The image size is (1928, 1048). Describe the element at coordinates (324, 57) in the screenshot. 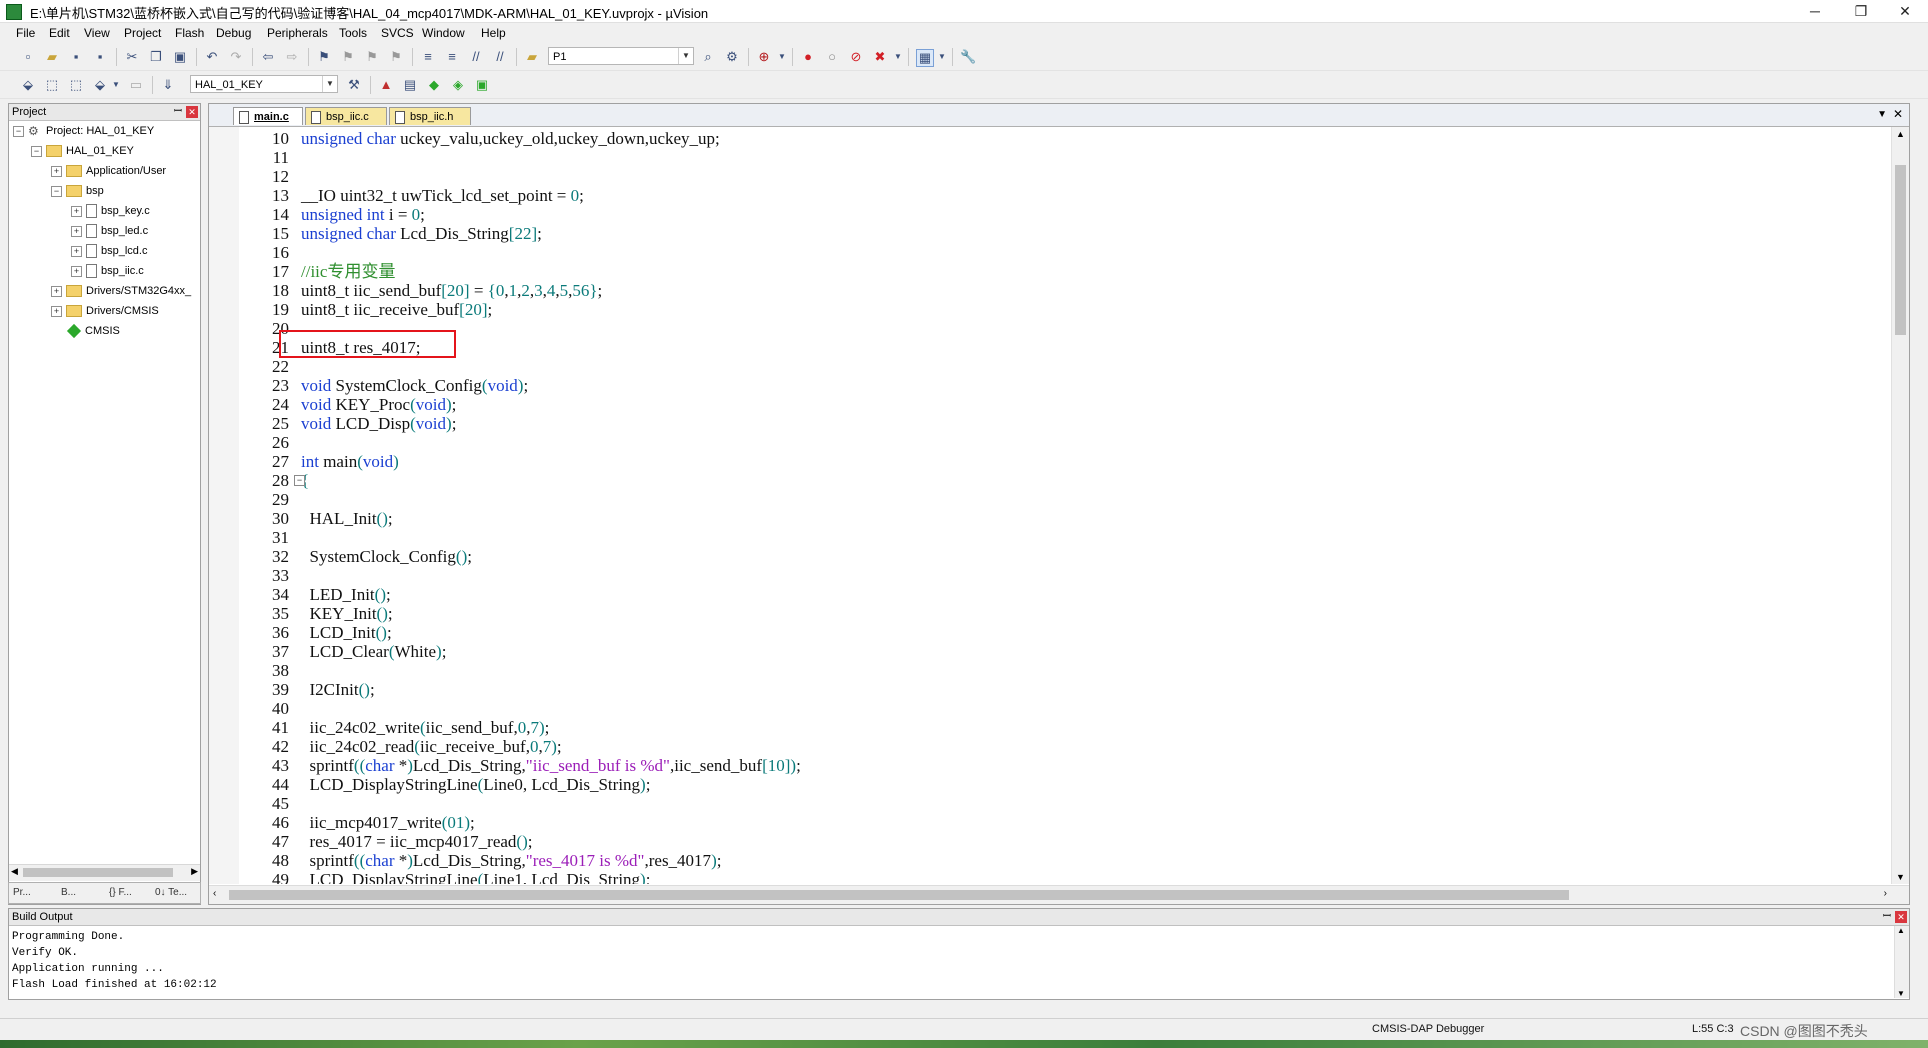

I see `bookmark-icon: ⚑` at that location.